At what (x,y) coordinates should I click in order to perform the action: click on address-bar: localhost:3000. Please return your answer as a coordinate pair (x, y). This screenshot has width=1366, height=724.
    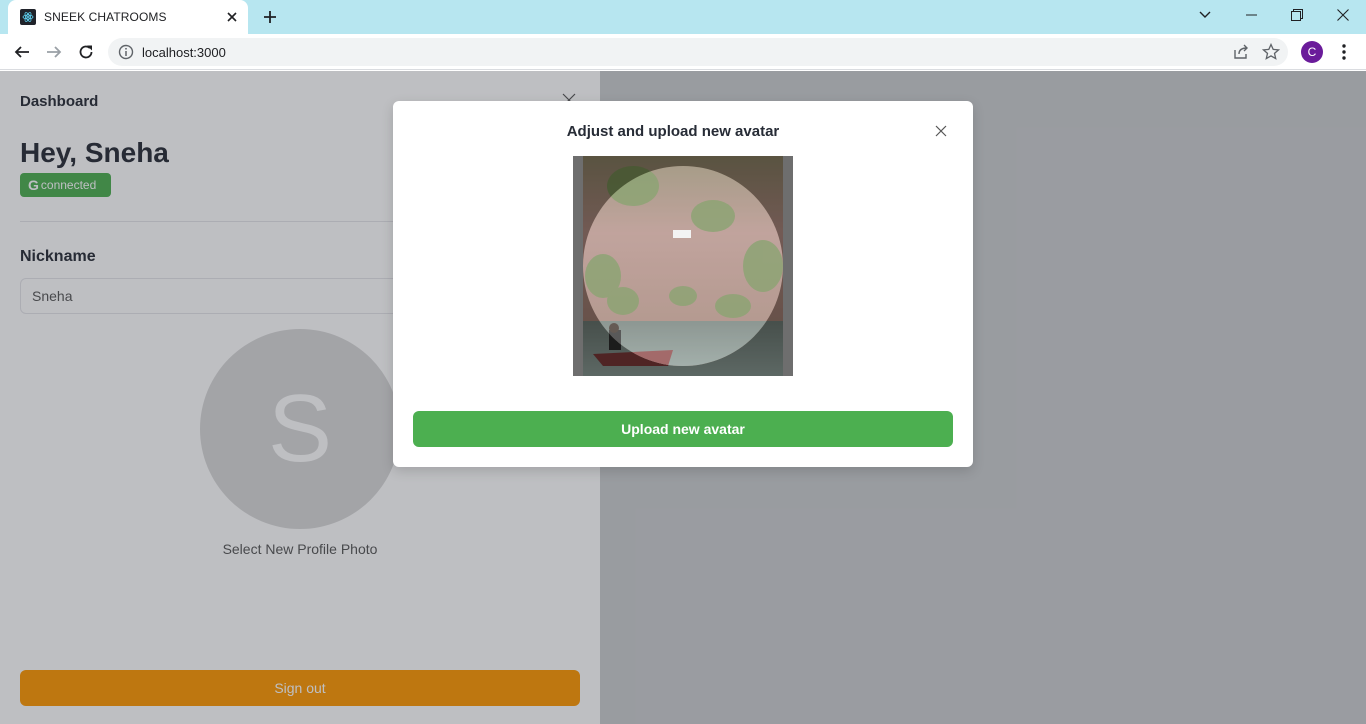
    Looking at the image, I should click on (698, 52).